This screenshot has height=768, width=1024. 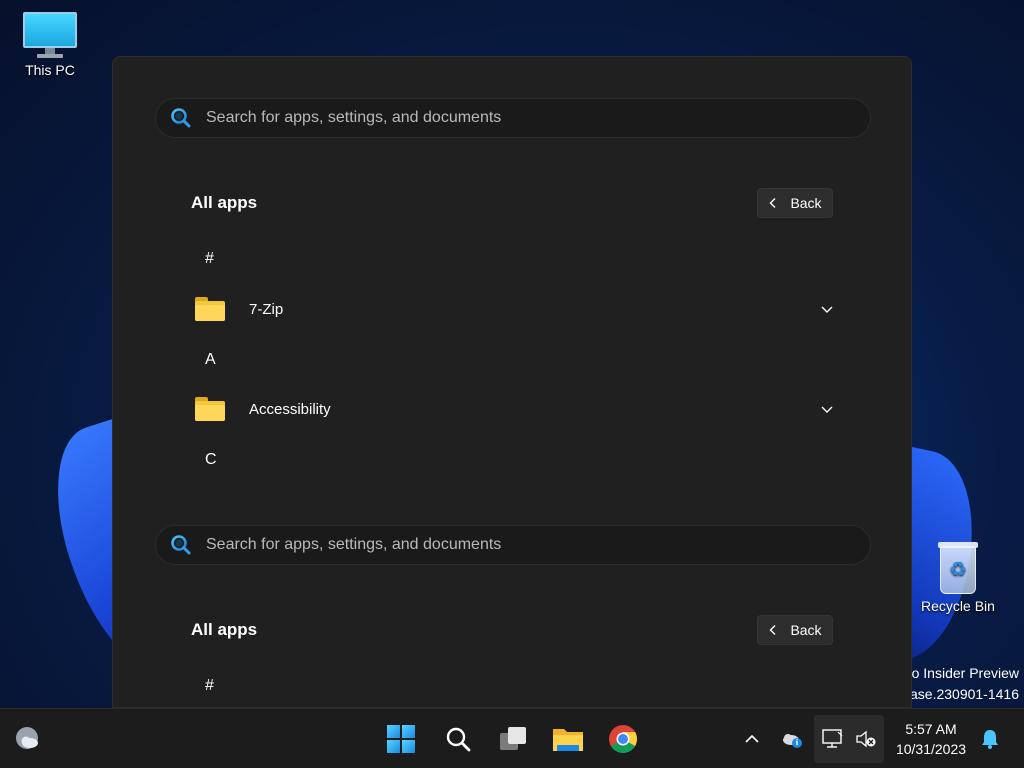 I want to click on volume-muted-icon, so click(x=866, y=739).